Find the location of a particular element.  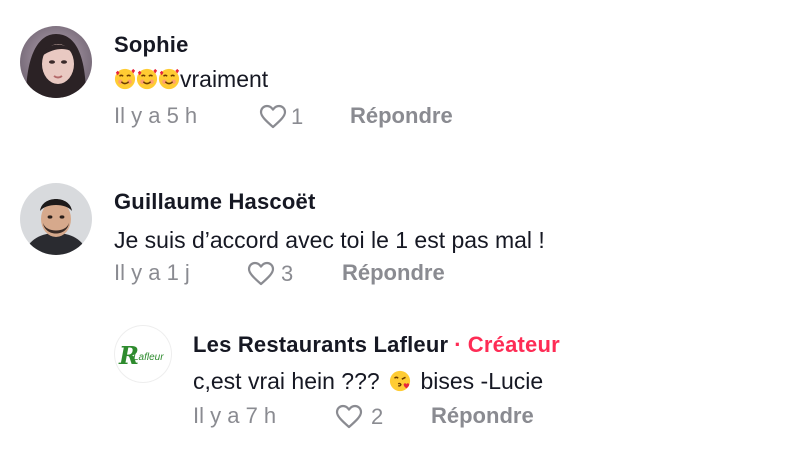

comment-text-body: vraiment is located at coordinates (224, 79).